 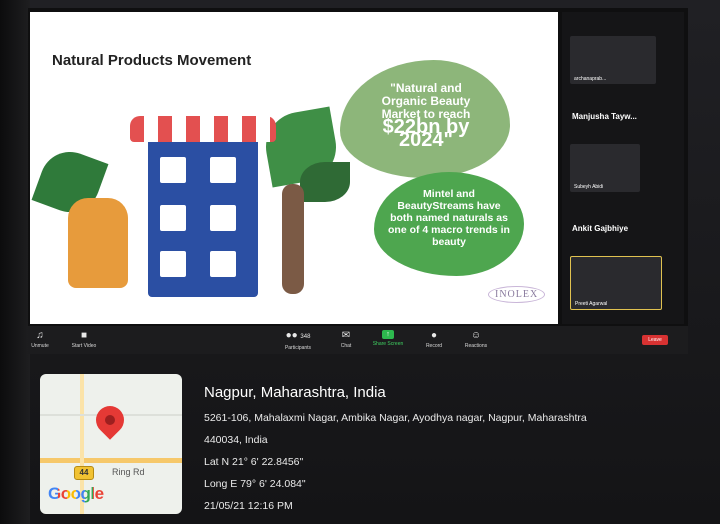 I want to click on plant-illustration, so click(x=325, y=182).